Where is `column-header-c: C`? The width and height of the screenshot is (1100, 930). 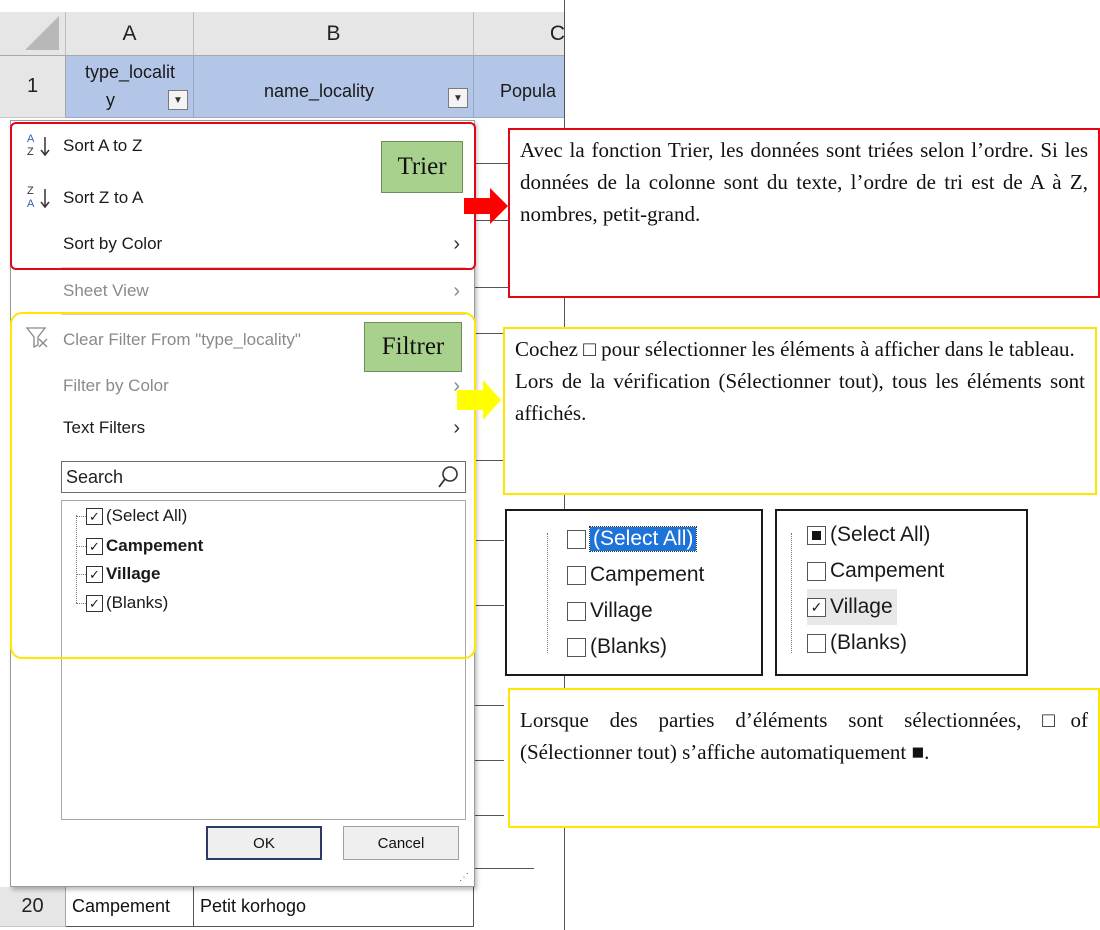 column-header-c: C is located at coordinates (519, 34).